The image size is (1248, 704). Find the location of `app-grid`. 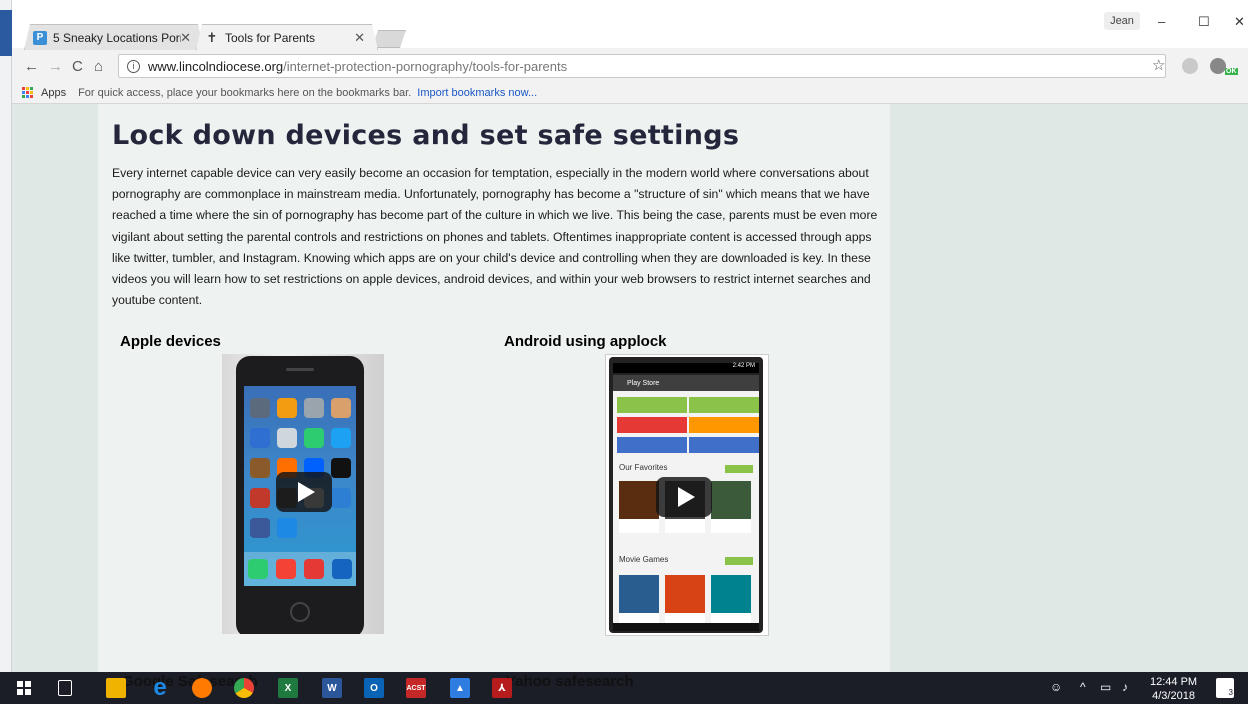

app-grid is located at coordinates (300, 468).